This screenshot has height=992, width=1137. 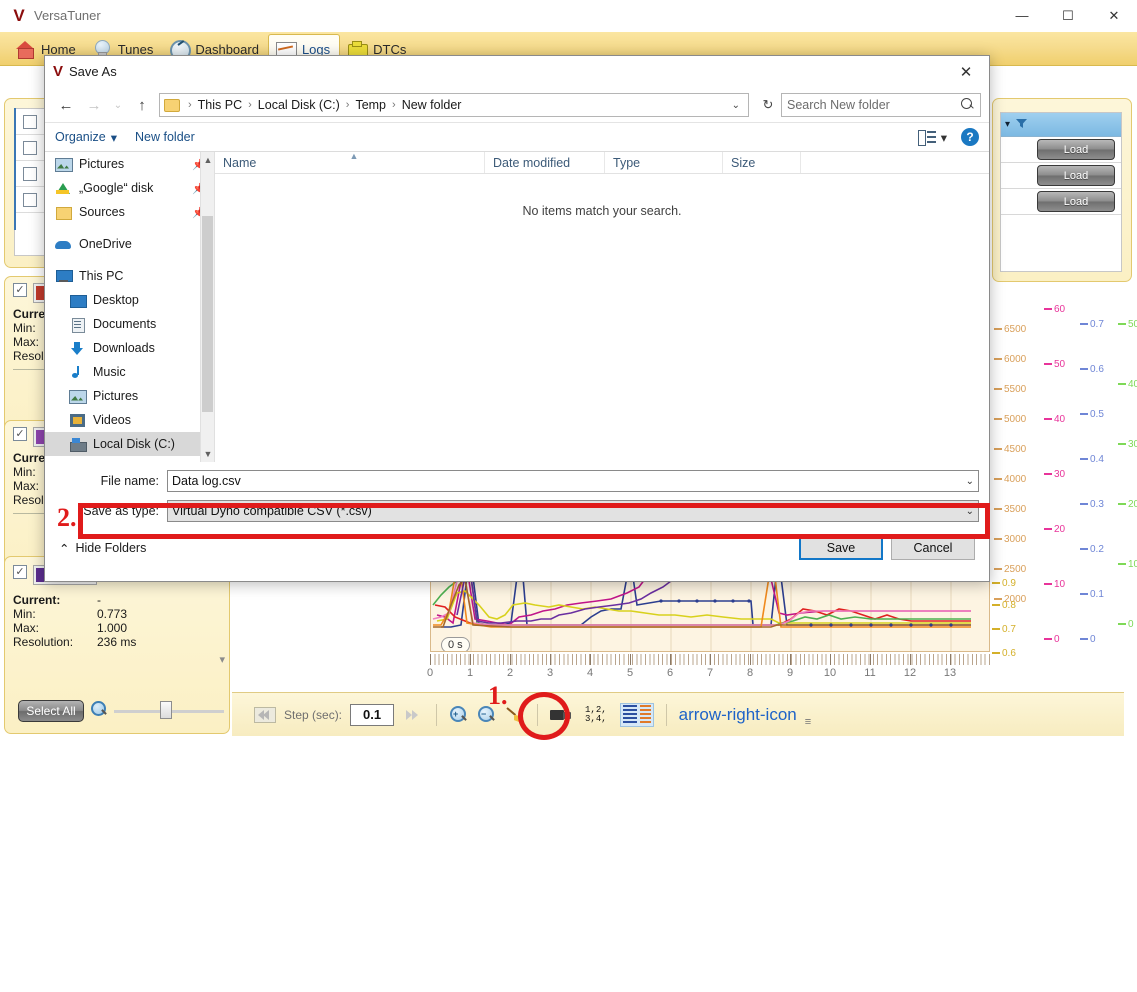 What do you see at coordinates (459, 715) in the screenshot?
I see `zoom-in-button: +` at bounding box center [459, 715].